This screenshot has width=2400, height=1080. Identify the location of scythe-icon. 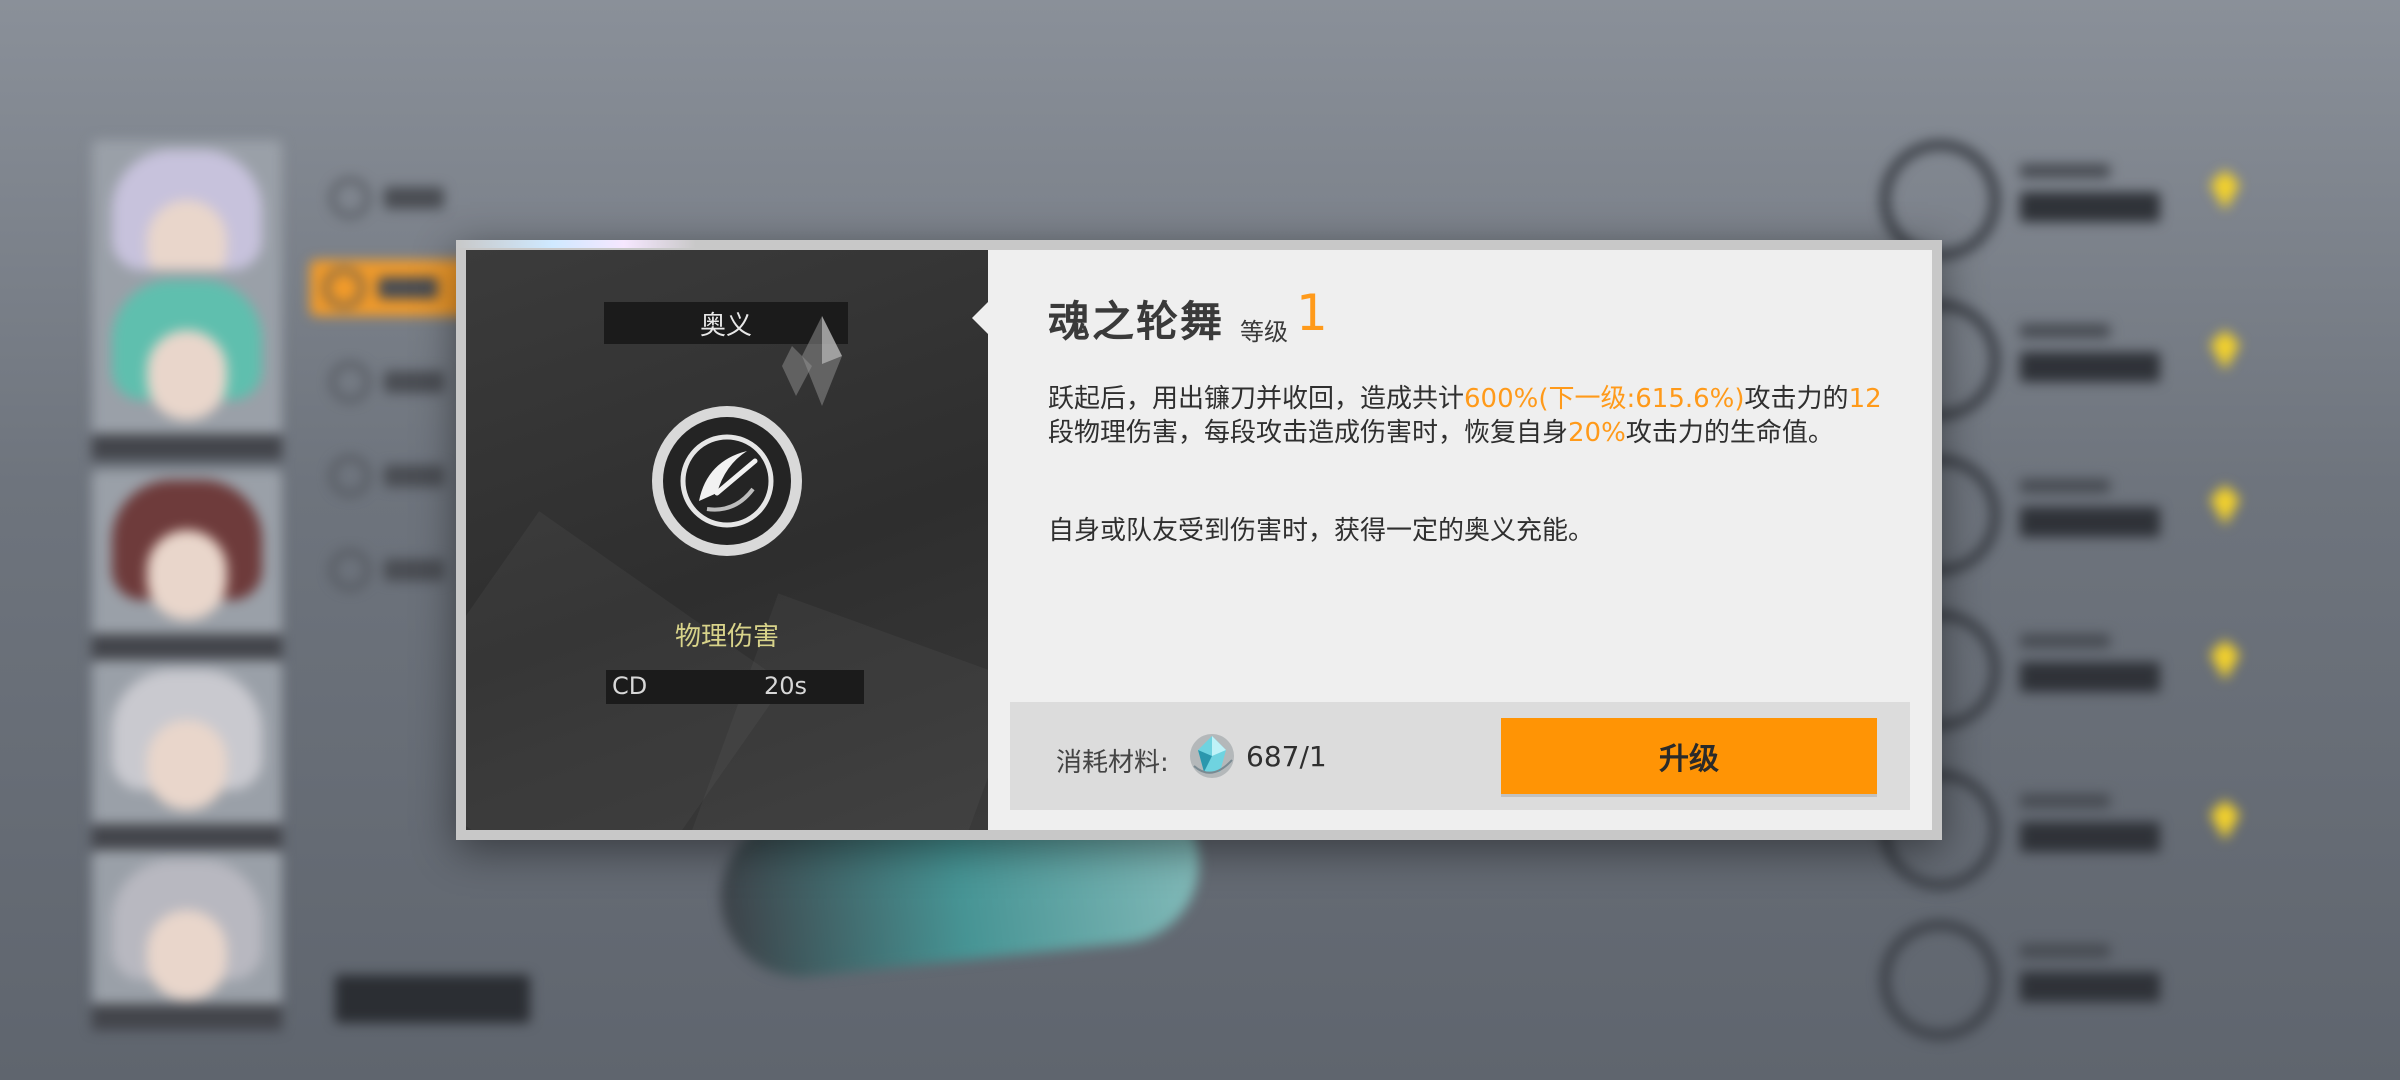
(727, 481).